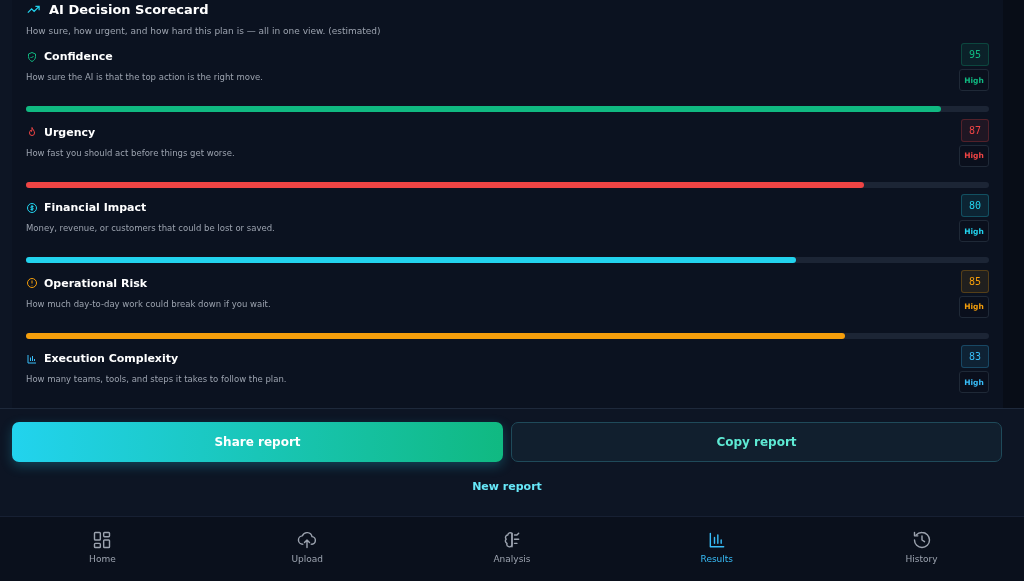  What do you see at coordinates (129, 9) in the screenshot?
I see `card-title: AI Decision Scorecard` at bounding box center [129, 9].